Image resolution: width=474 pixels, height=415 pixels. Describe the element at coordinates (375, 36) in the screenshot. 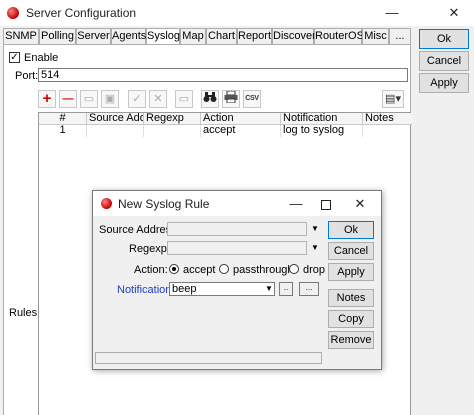

I see `tab-misc: Misc` at that location.